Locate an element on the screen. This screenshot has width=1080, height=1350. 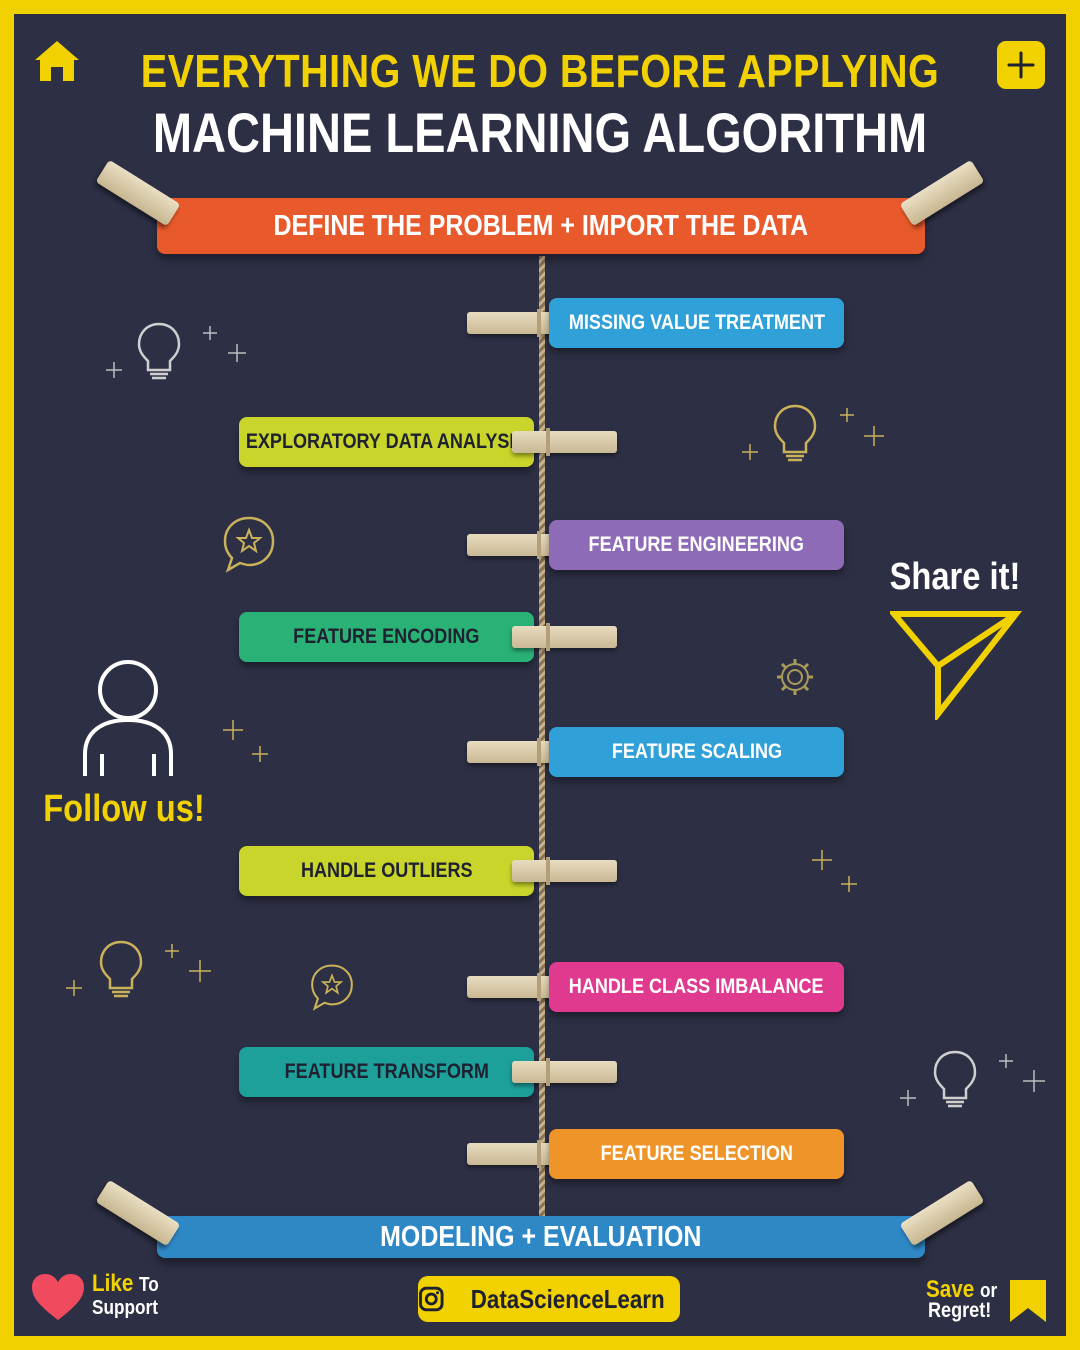
top-banner: DEFINE THE PROBLEM + IMPORT THE DATA is located at coordinates (541, 226).